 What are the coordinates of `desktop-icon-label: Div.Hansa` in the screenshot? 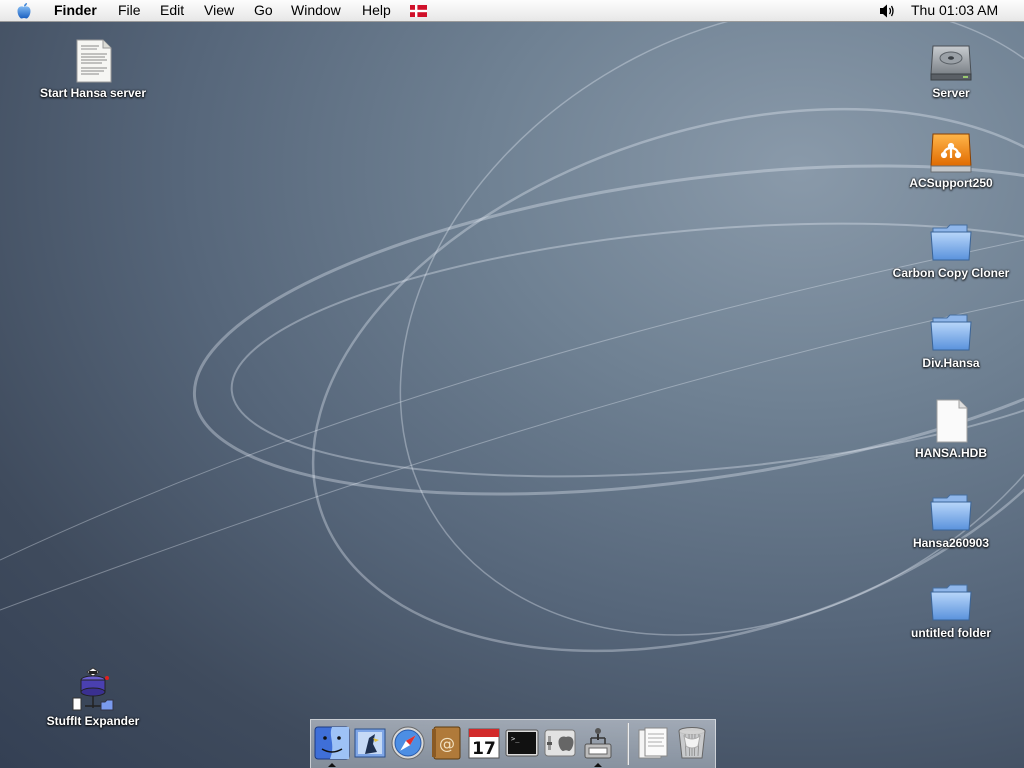 It's located at (951, 363).